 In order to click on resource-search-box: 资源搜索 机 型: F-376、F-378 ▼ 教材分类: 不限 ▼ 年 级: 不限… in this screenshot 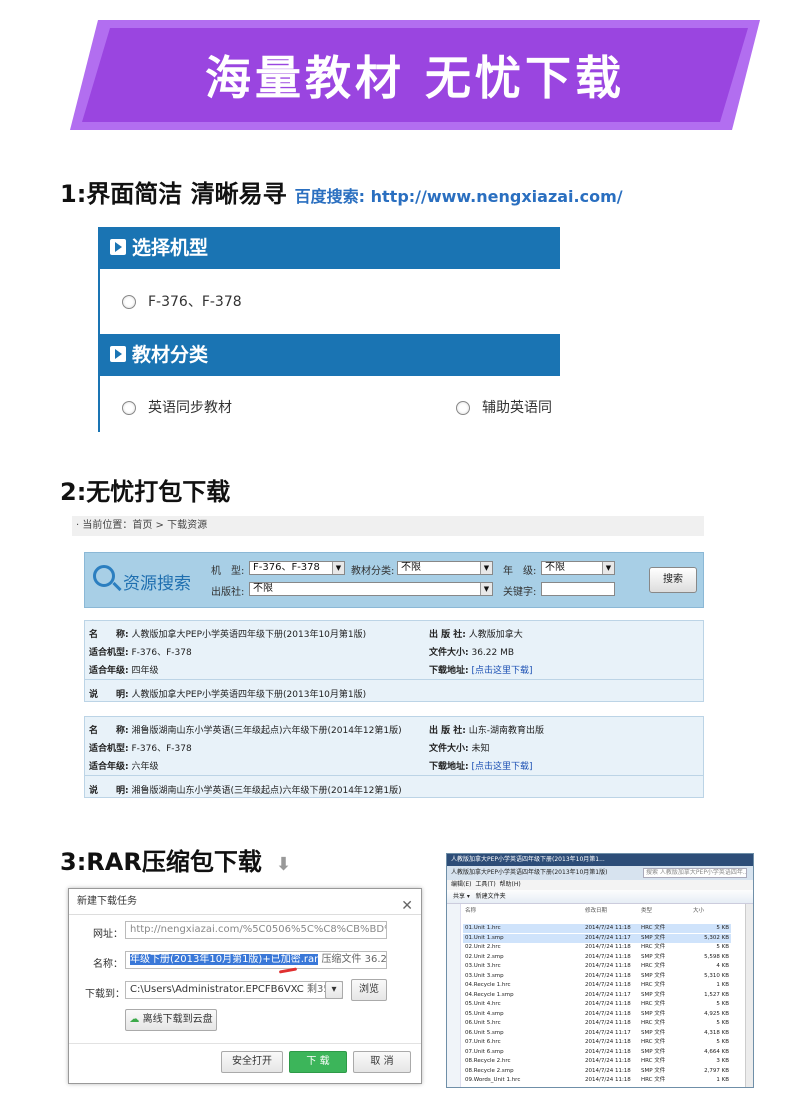, I will do `click(394, 580)`.